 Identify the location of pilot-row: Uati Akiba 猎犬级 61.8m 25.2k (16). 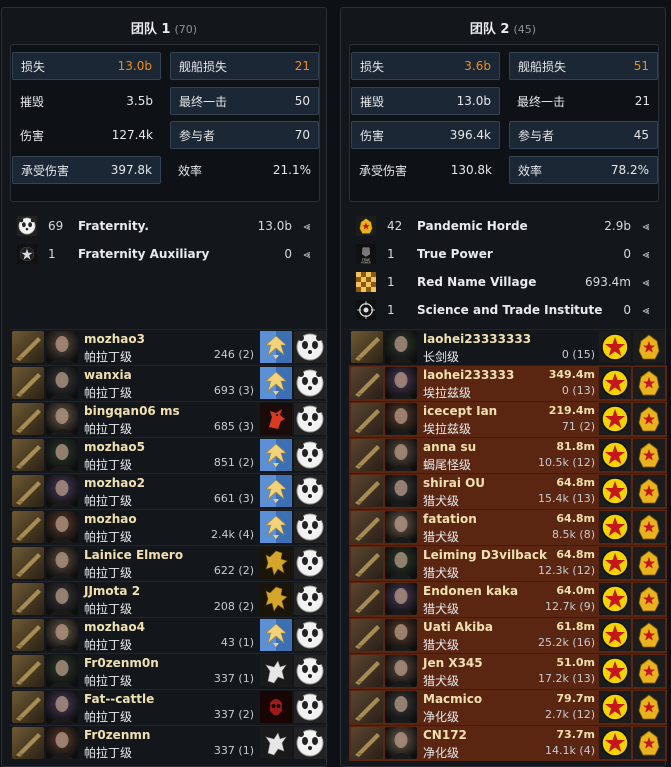
(508, 635).